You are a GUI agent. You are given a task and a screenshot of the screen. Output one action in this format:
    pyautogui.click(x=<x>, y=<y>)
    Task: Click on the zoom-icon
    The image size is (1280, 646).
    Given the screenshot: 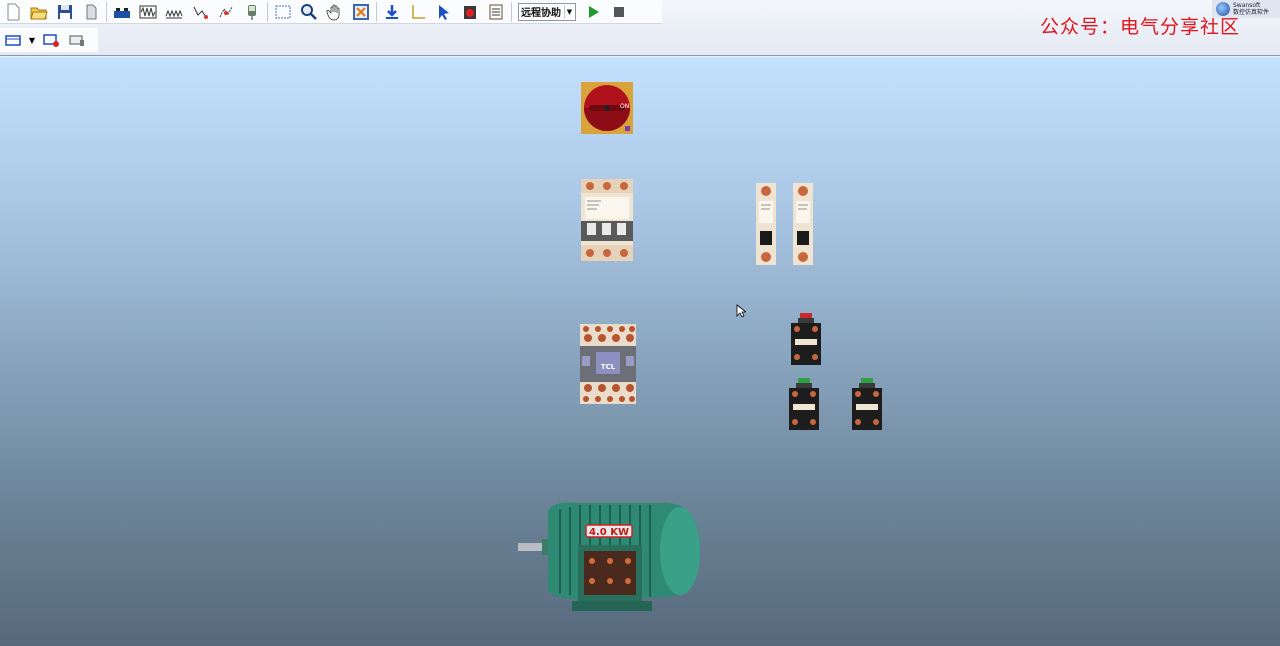 What is the action you would take?
    pyautogui.click(x=309, y=12)
    